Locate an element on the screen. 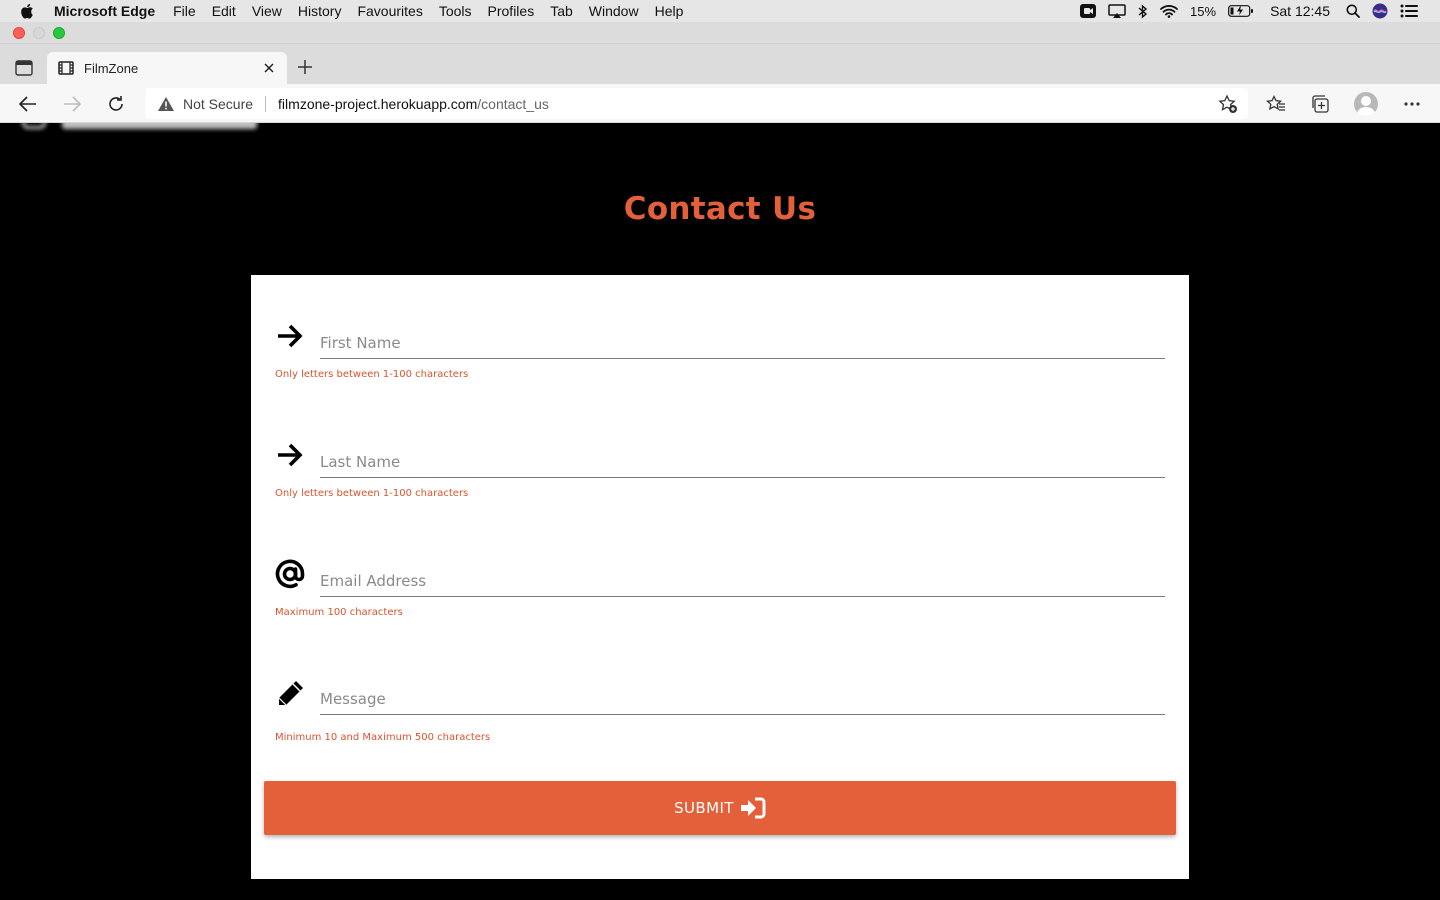 The width and height of the screenshot is (1440, 900). sign-in-icon is located at coordinates (753, 808).